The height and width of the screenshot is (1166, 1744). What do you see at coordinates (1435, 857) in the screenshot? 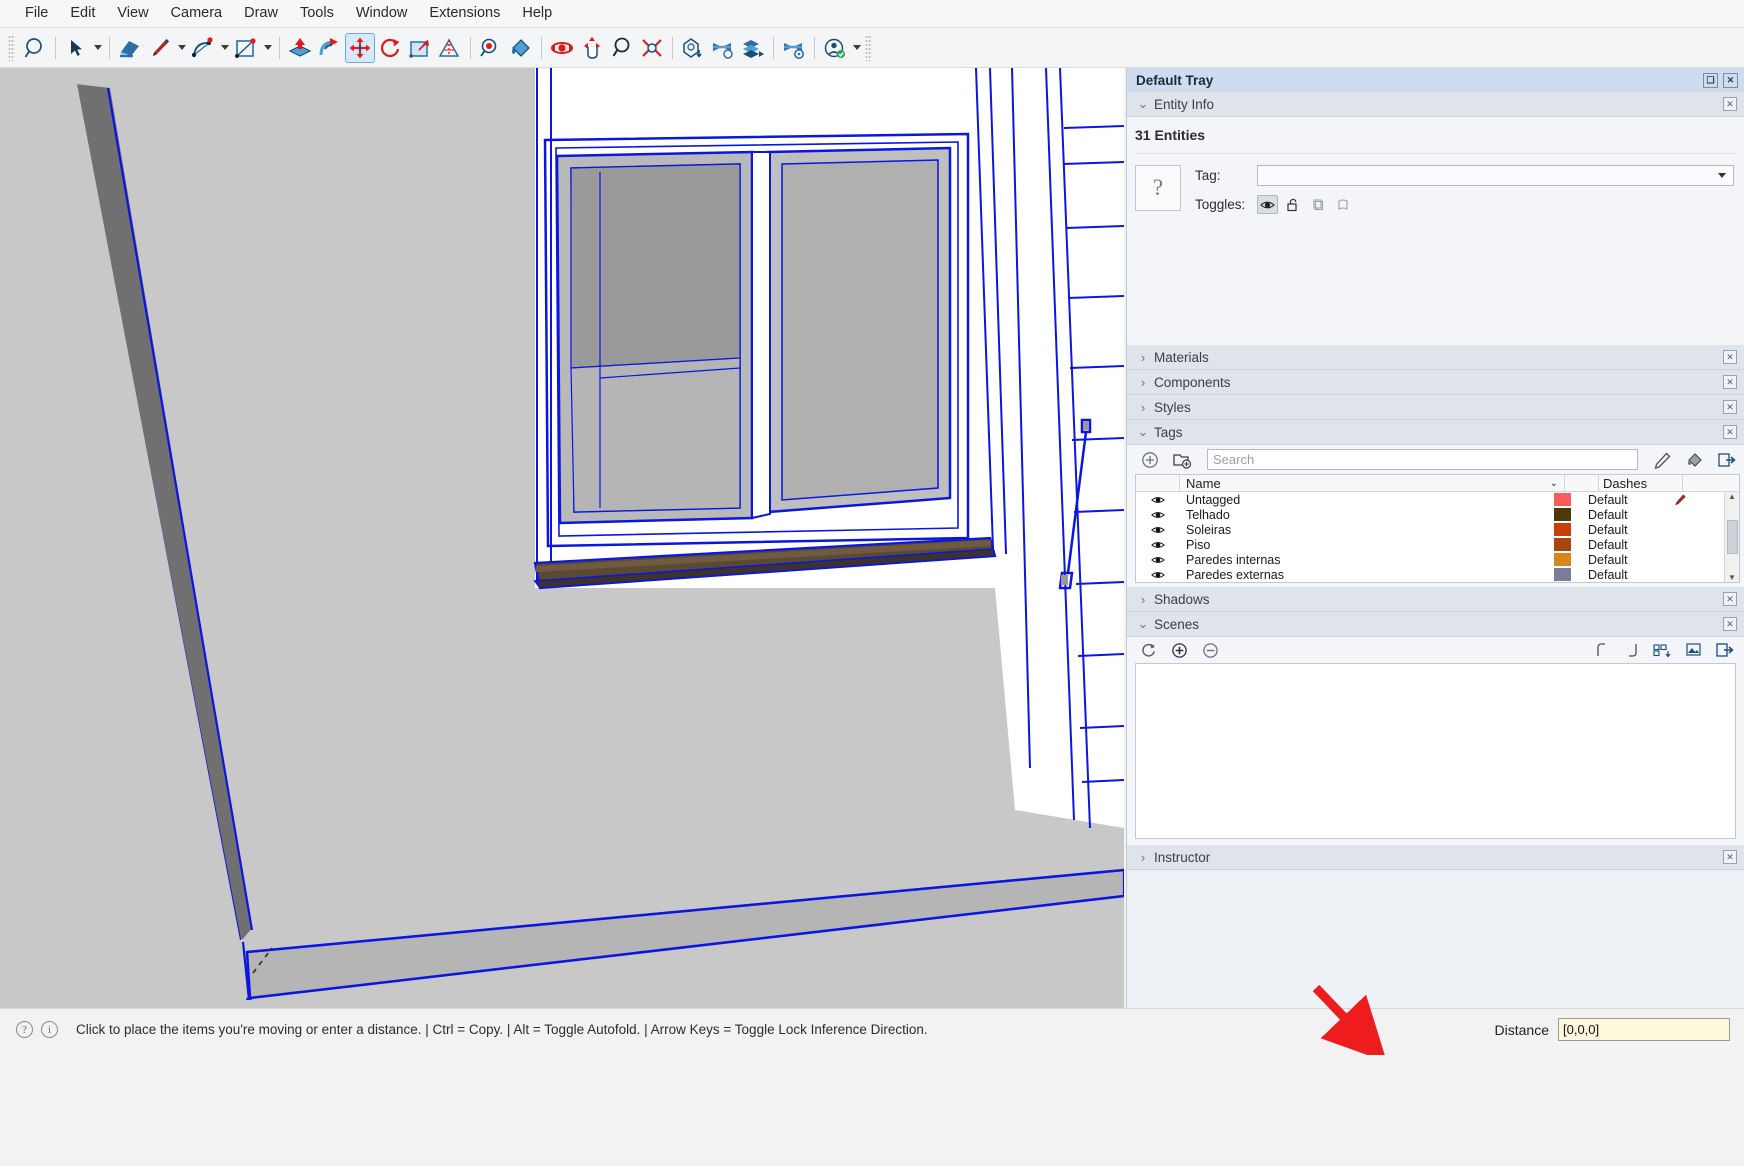
I see `section-header-instructor: › Instructor ✕` at bounding box center [1435, 857].